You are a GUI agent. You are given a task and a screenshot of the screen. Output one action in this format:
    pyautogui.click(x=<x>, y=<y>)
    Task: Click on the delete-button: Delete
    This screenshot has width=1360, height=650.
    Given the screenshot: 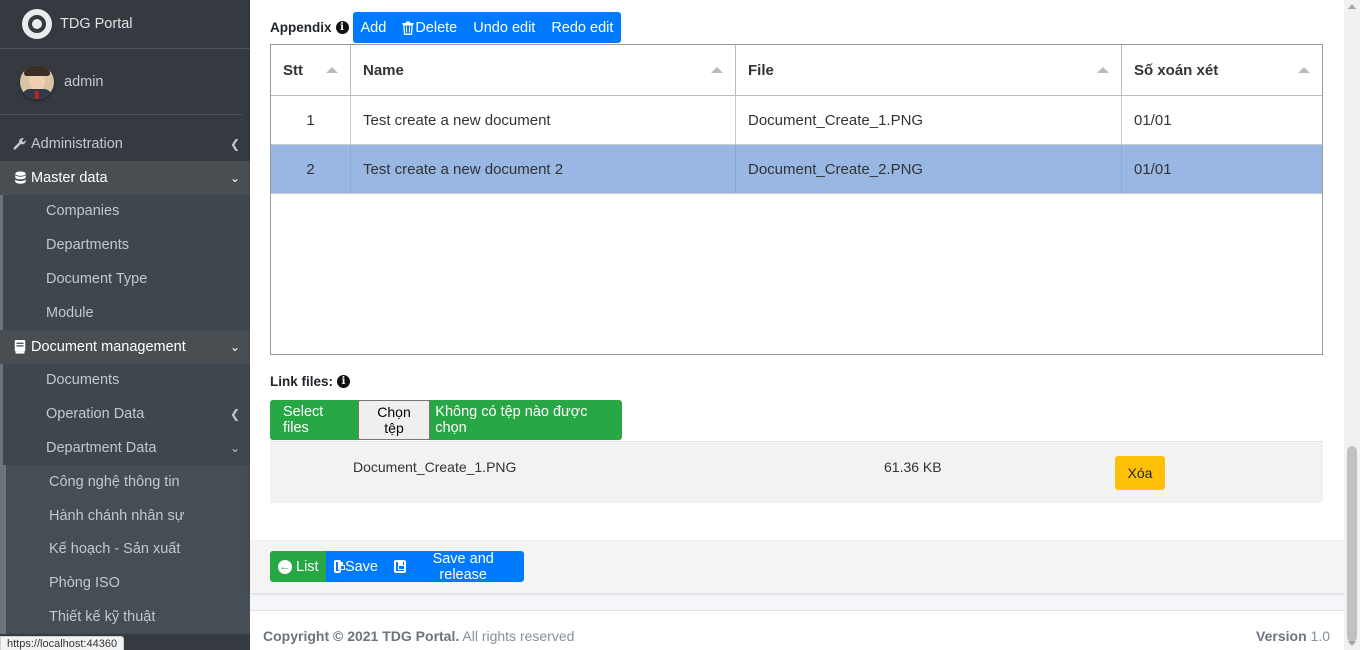 What is the action you would take?
    pyautogui.click(x=429, y=27)
    